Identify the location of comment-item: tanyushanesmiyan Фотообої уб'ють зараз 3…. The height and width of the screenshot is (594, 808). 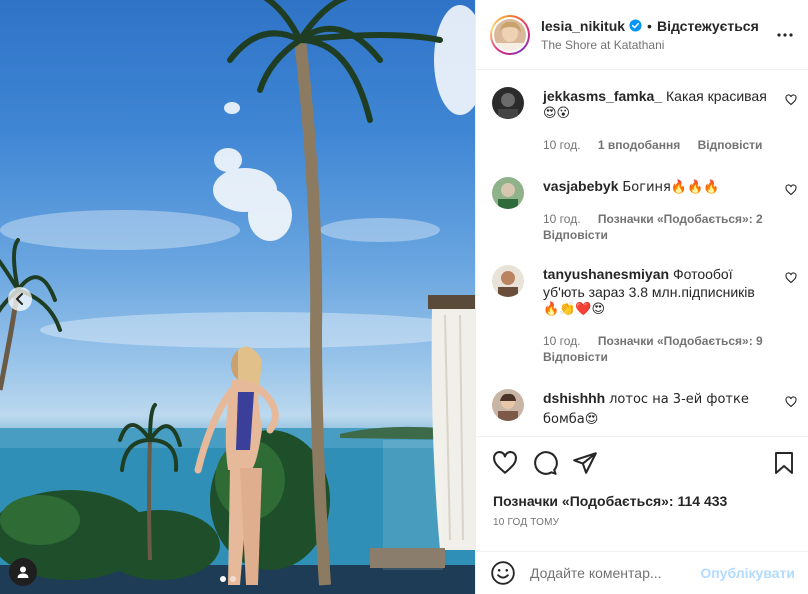
(644, 315).